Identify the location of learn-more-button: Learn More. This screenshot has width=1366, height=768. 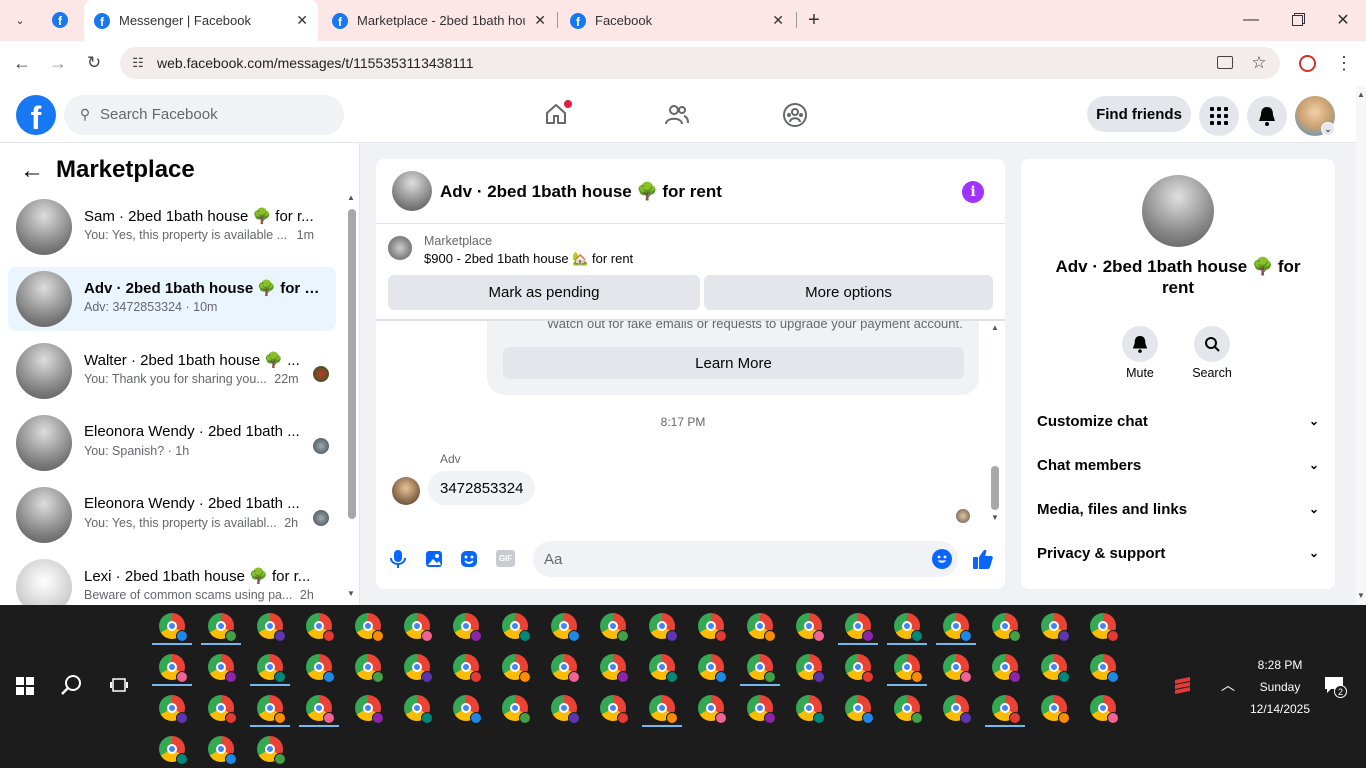
(733, 363).